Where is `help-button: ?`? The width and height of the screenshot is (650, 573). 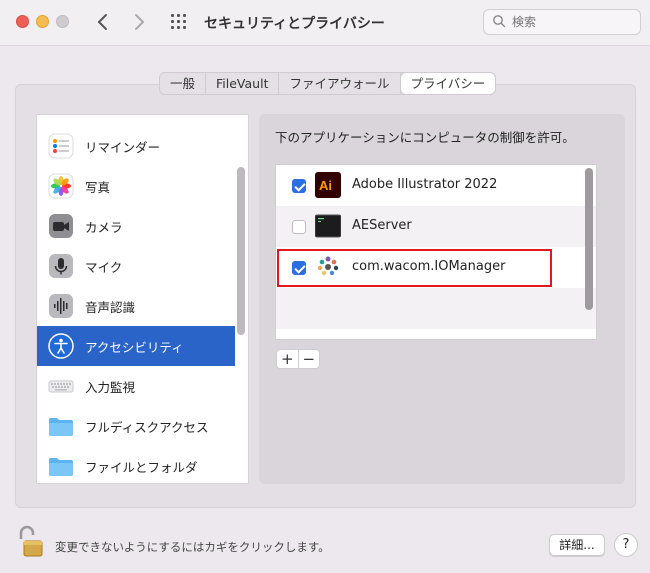 help-button: ? is located at coordinates (626, 545).